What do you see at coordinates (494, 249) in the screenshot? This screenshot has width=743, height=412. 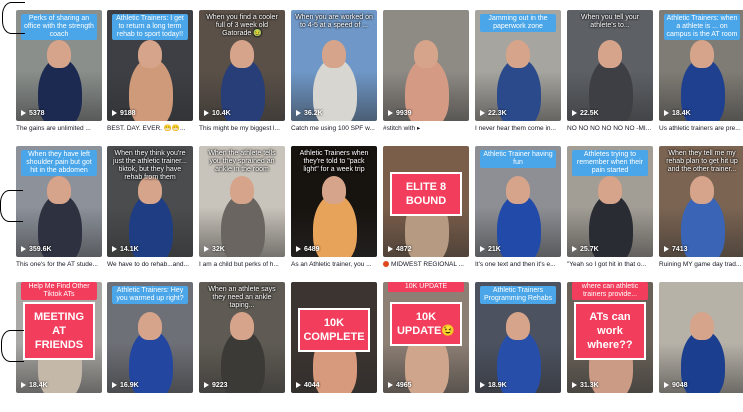 I see `view-count-value: 21K` at bounding box center [494, 249].